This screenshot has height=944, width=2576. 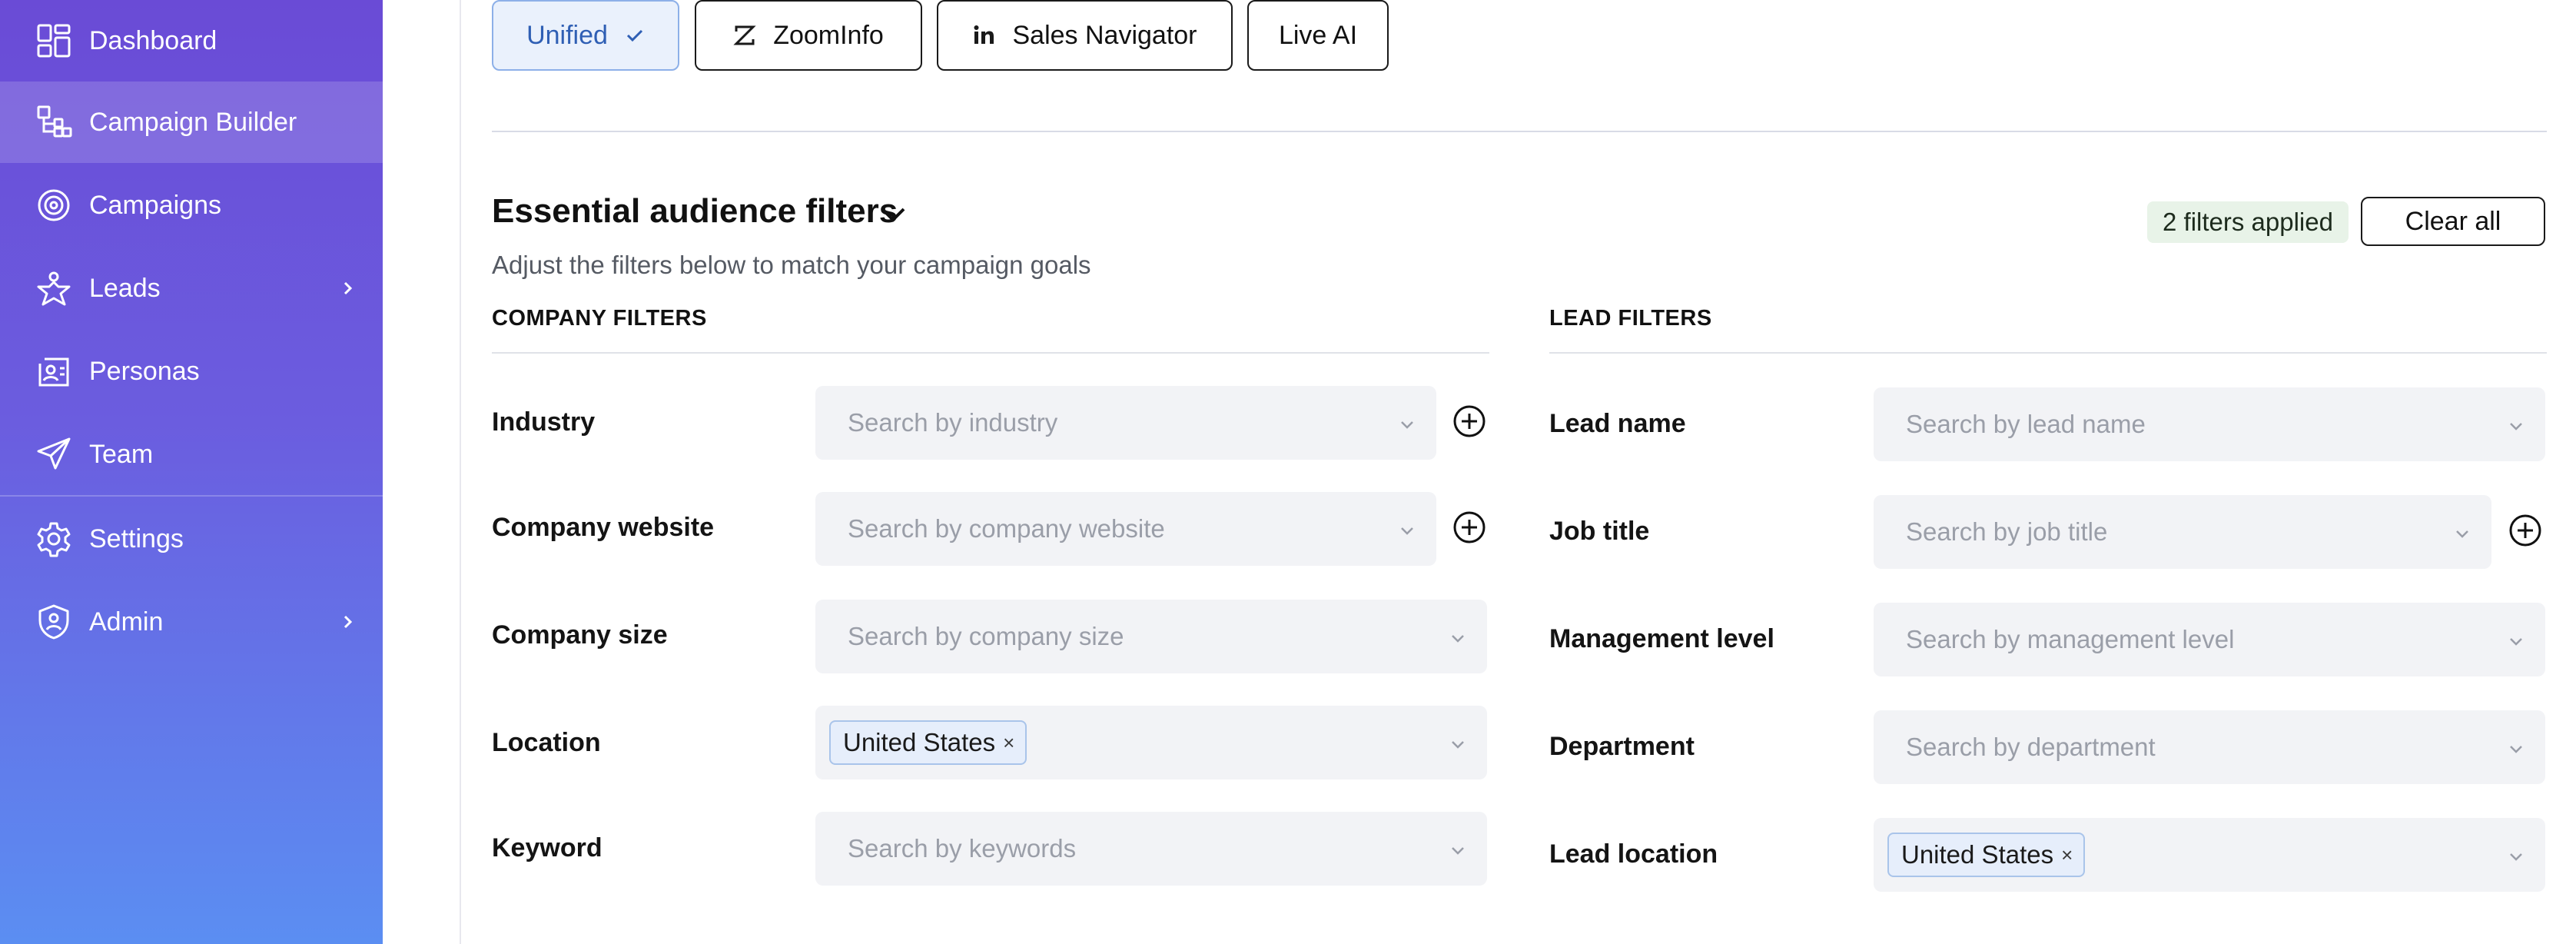 I want to click on company-size-label: Company size, so click(x=580, y=635).